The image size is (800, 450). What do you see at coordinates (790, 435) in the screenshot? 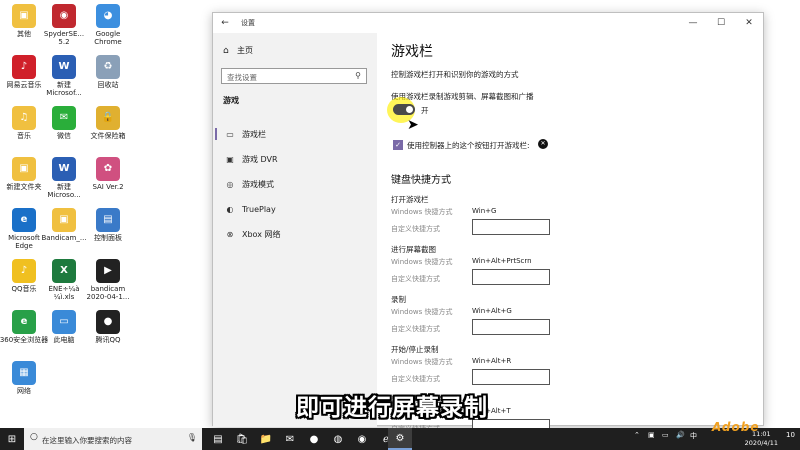
I see `notification-badge: 10` at bounding box center [790, 435].